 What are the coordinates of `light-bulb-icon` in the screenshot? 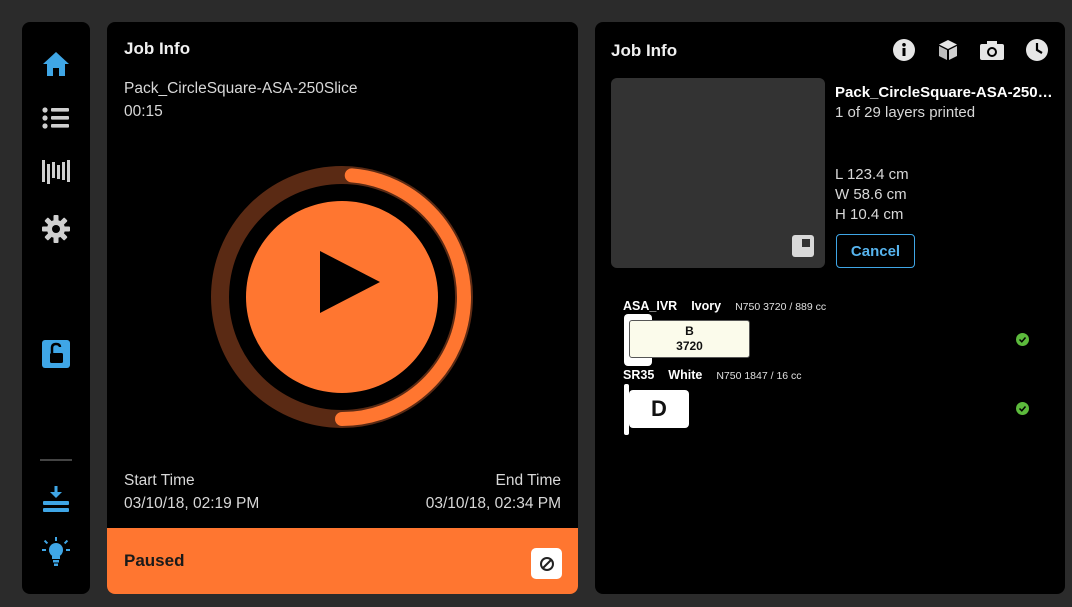 It's located at (56, 553).